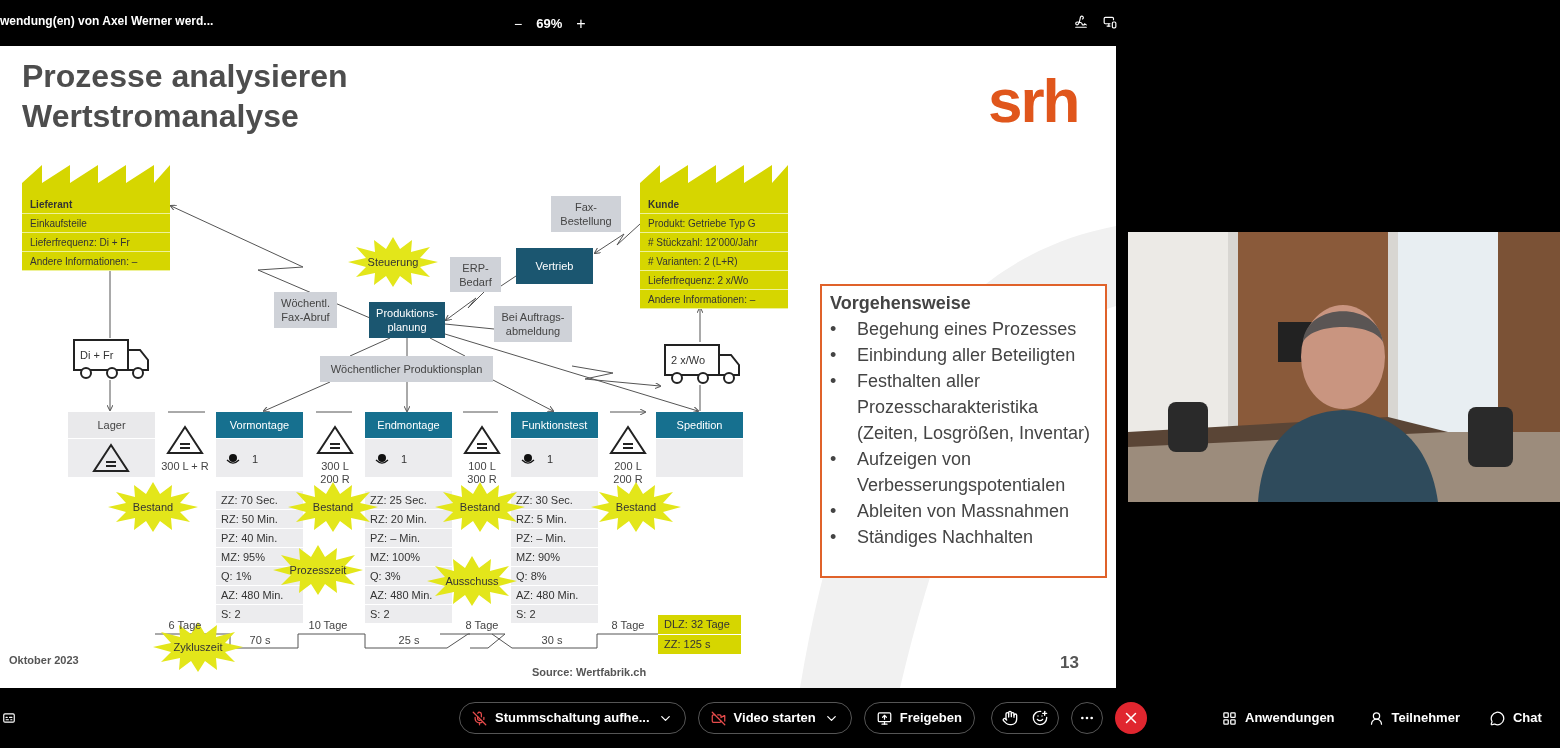 This screenshot has width=1560, height=748. What do you see at coordinates (554, 425) in the screenshot?
I see `step-header: Funktionstest` at bounding box center [554, 425].